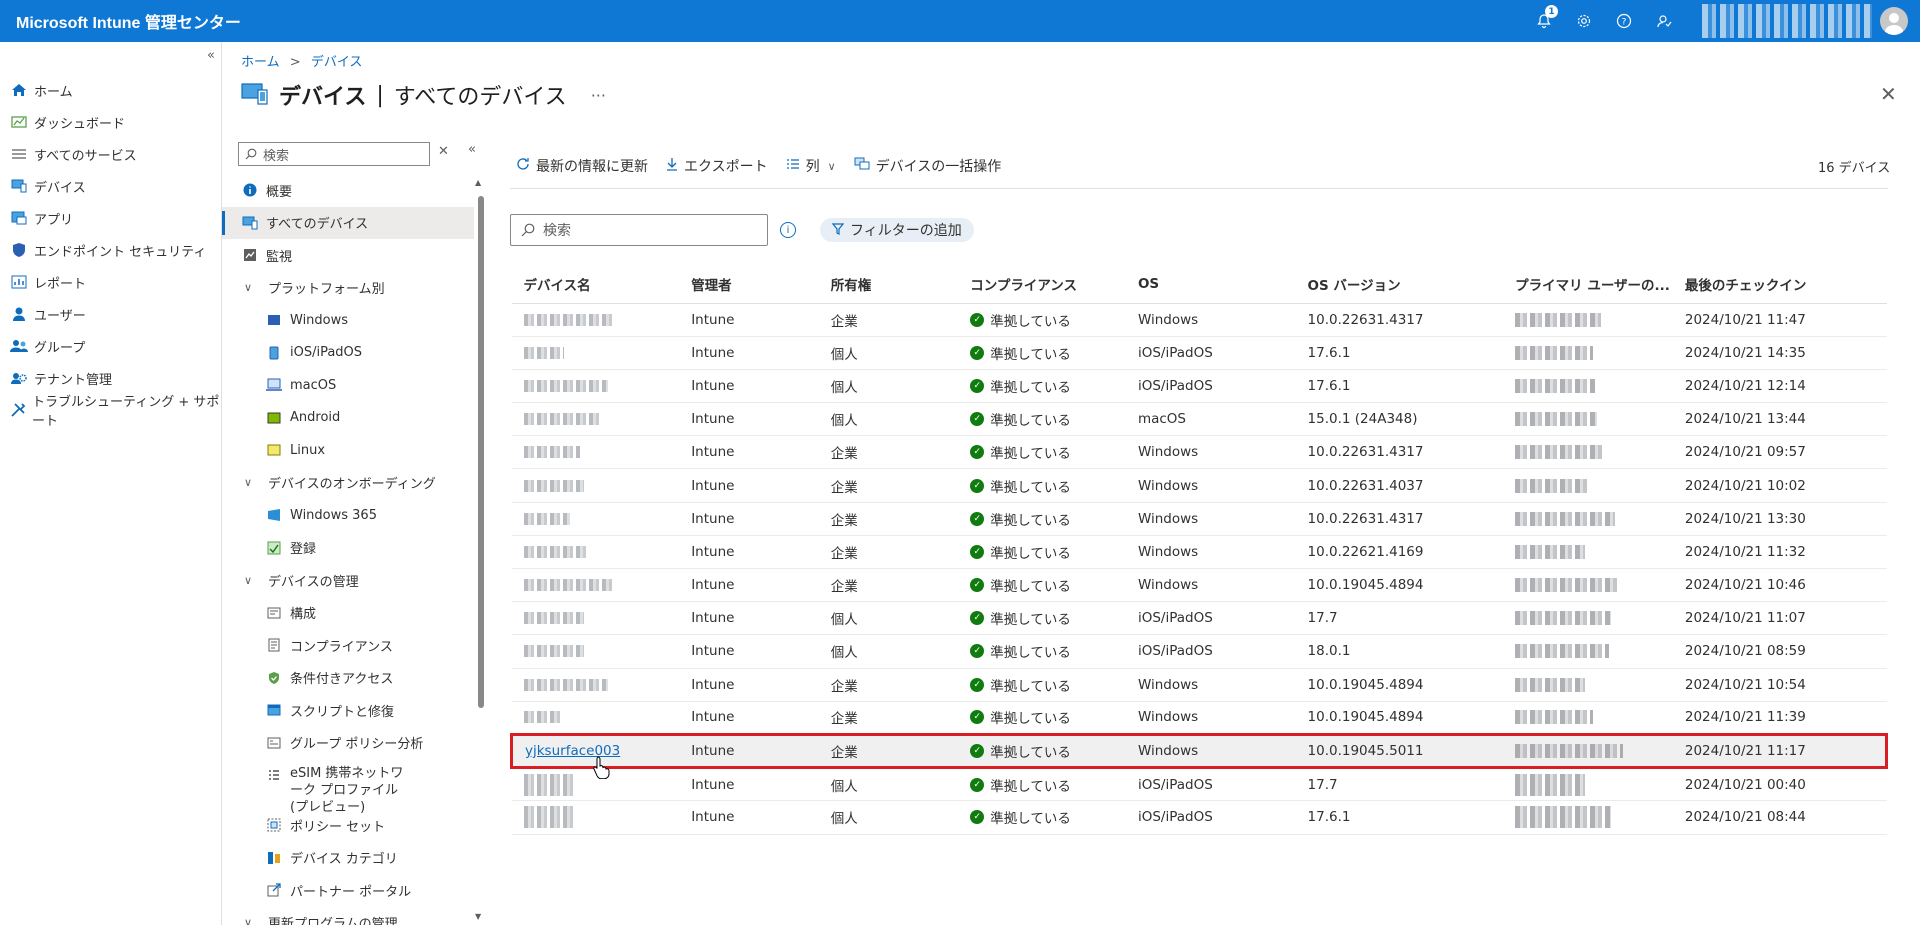 This screenshot has width=1920, height=925. What do you see at coordinates (110, 314) in the screenshot?
I see `nav-item-users: ユーザー` at bounding box center [110, 314].